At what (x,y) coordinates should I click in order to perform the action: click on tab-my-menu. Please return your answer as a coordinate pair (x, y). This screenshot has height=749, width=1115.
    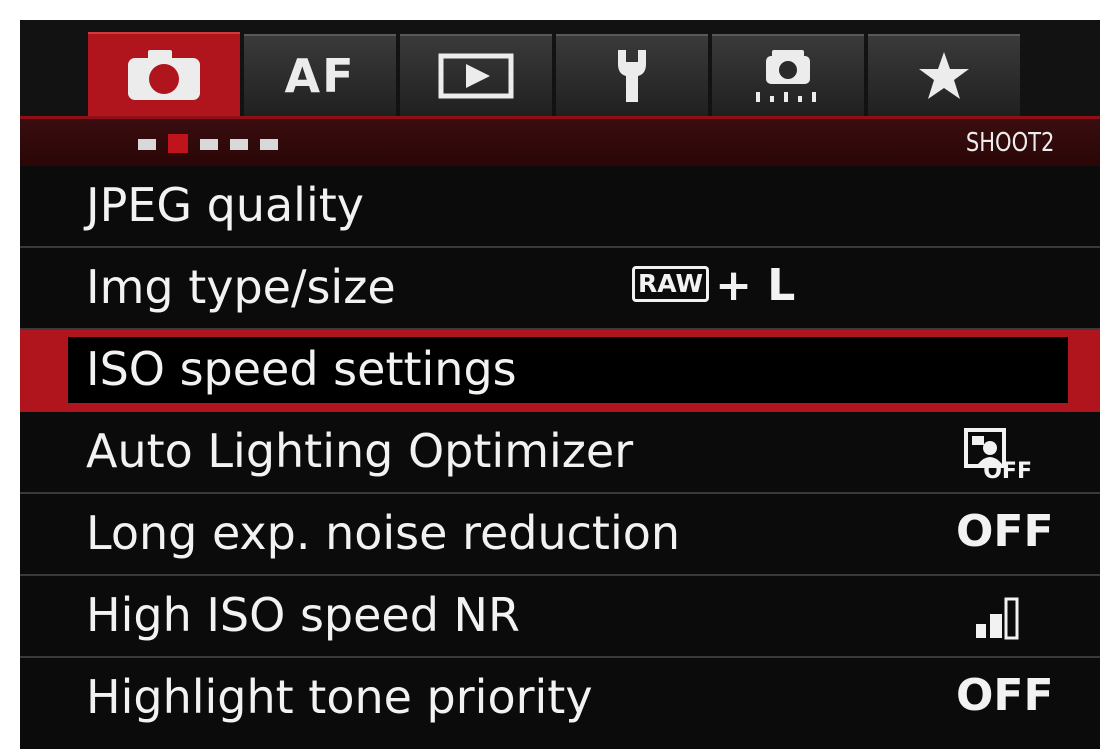
    Looking at the image, I should click on (944, 75).